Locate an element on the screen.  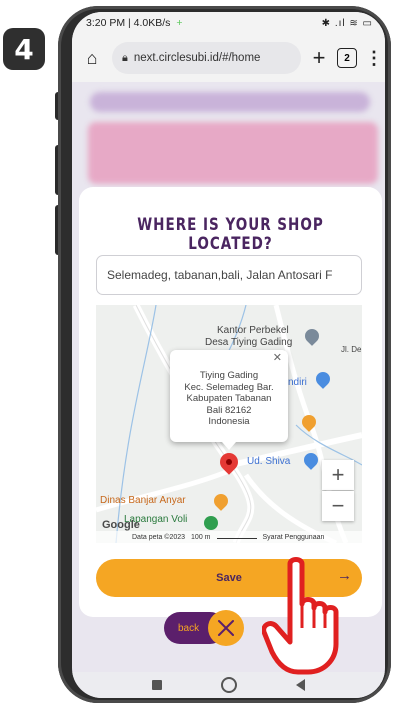
map-label-kantor-1: Kantor Perbekel is located at coordinates (253, 330).